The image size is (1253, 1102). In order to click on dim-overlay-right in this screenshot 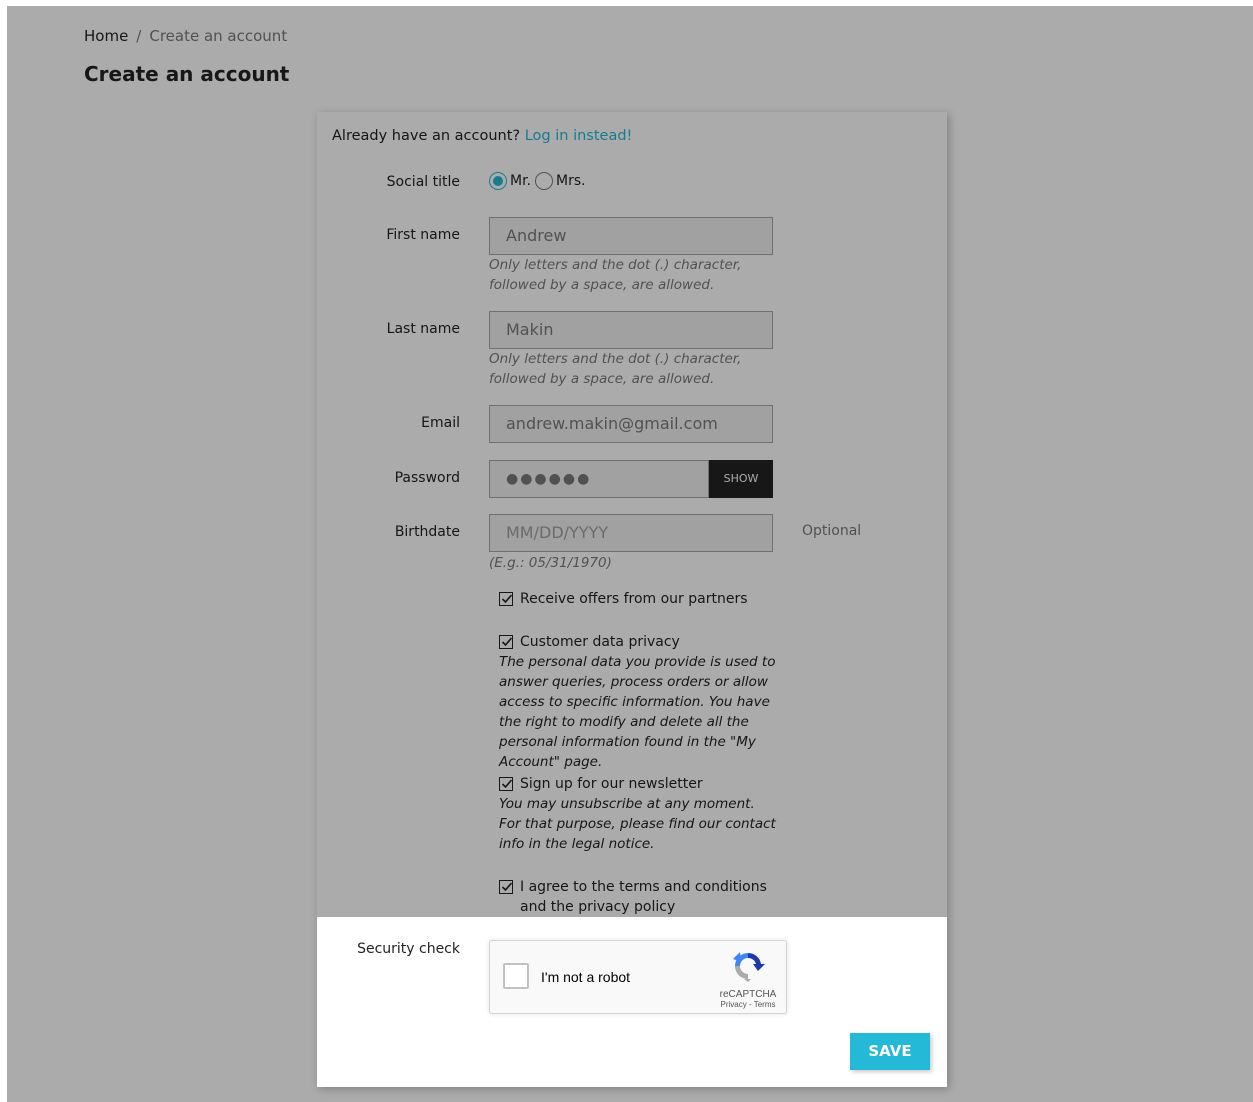, I will do `click(1100, 1009)`.